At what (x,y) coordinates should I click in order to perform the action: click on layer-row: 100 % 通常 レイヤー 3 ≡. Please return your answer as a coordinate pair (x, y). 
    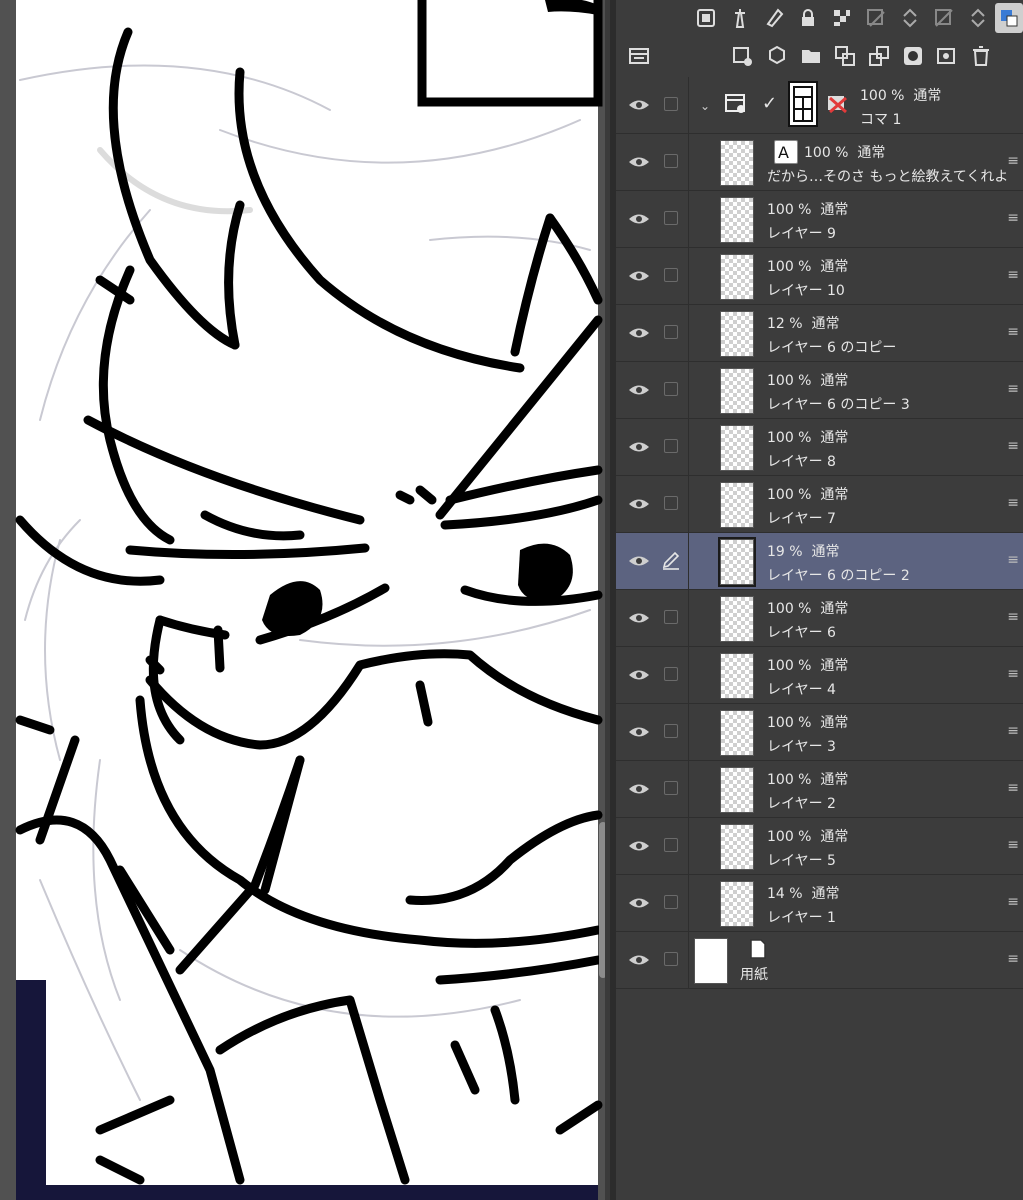
    Looking at the image, I should click on (819, 732).